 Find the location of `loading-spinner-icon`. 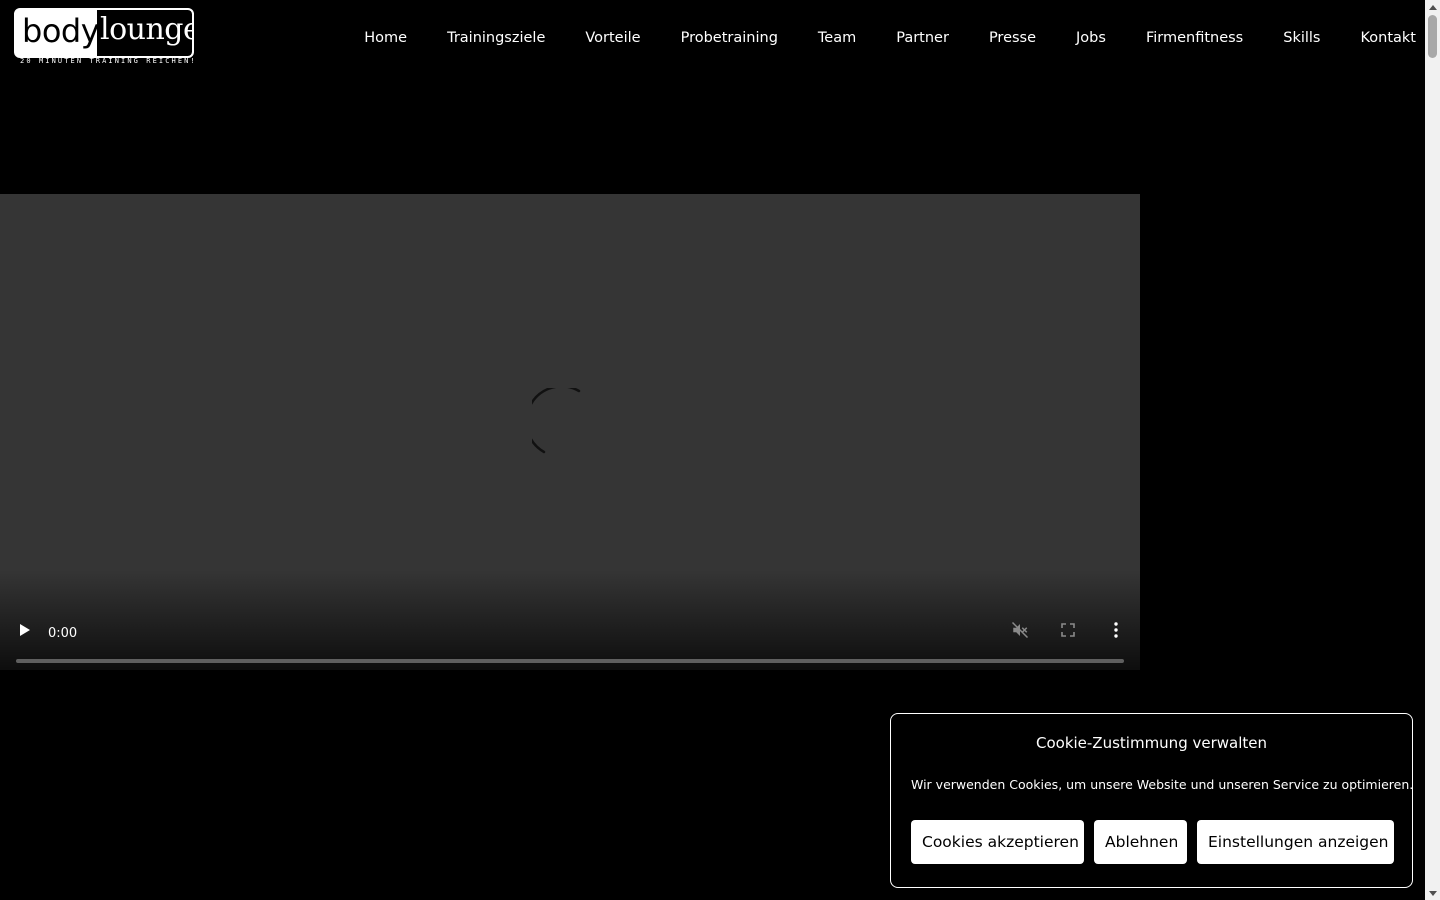

loading-spinner-icon is located at coordinates (556, 421).